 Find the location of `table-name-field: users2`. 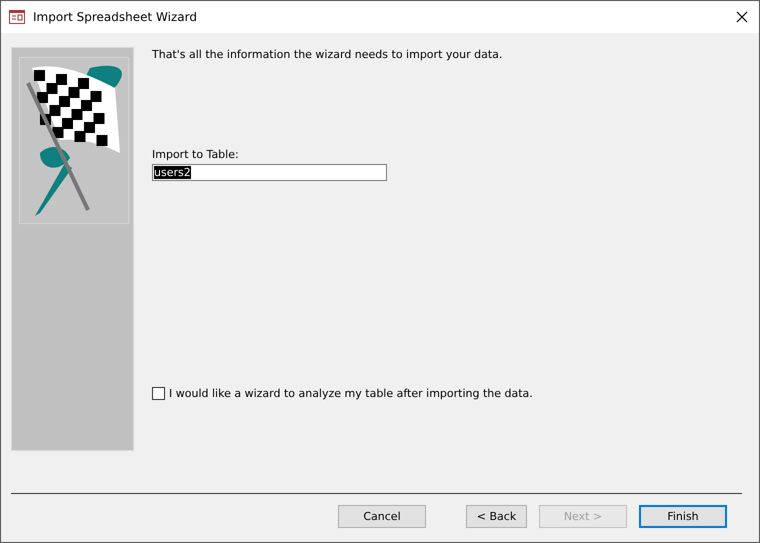

table-name-field: users2 is located at coordinates (269, 172).